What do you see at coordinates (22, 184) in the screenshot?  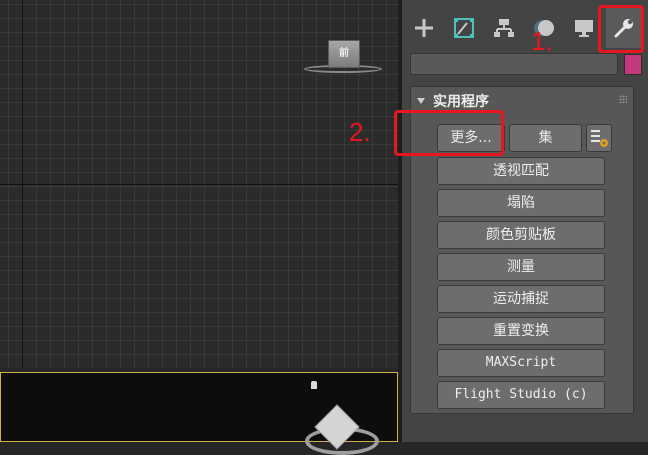 I see `grid-axis-vertical` at bounding box center [22, 184].